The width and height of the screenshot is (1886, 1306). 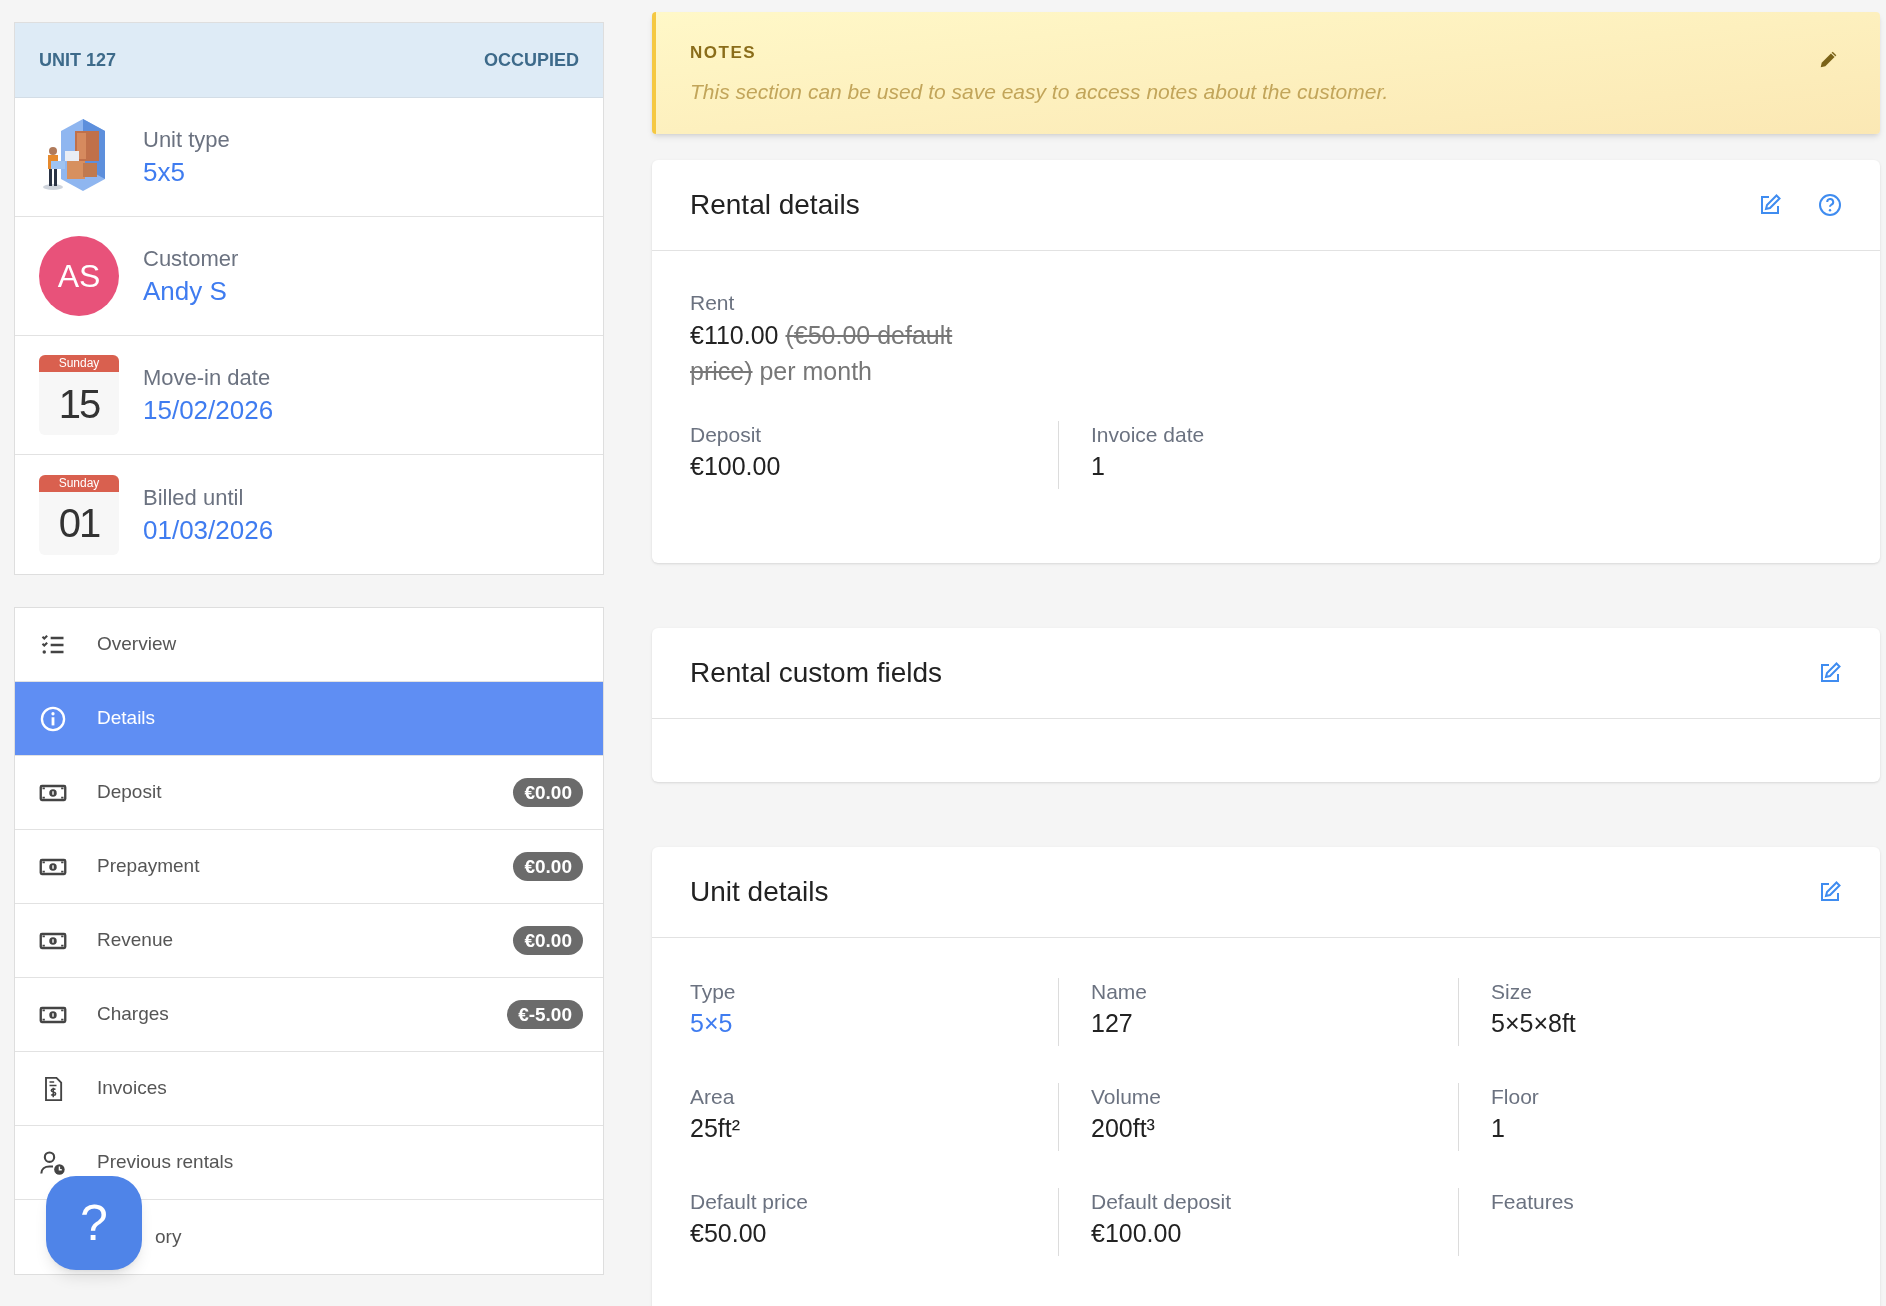 I want to click on help-icon, so click(x=1830, y=205).